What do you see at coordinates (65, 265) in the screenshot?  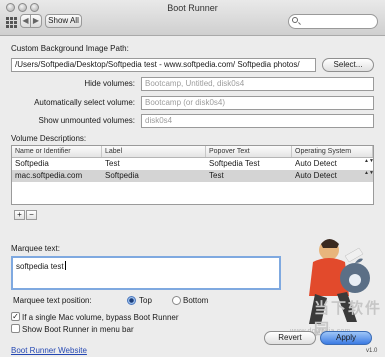 I see `text-caret` at bounding box center [65, 265].